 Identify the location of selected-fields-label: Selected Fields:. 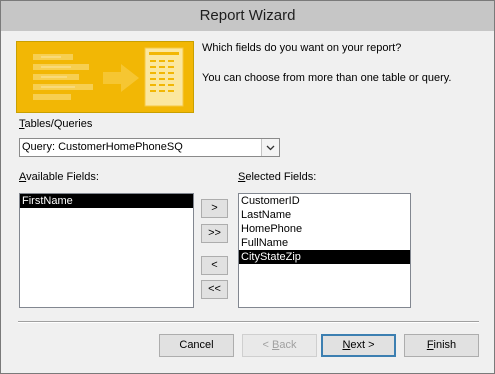
(277, 177).